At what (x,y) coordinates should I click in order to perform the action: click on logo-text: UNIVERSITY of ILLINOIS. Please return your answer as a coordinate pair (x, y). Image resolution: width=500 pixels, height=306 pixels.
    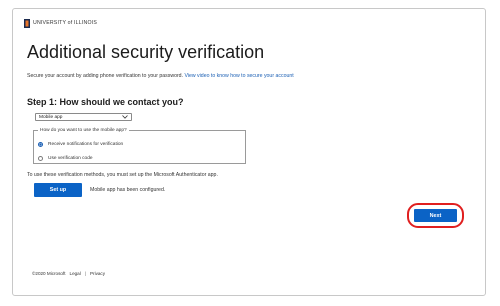
    Looking at the image, I should click on (65, 23).